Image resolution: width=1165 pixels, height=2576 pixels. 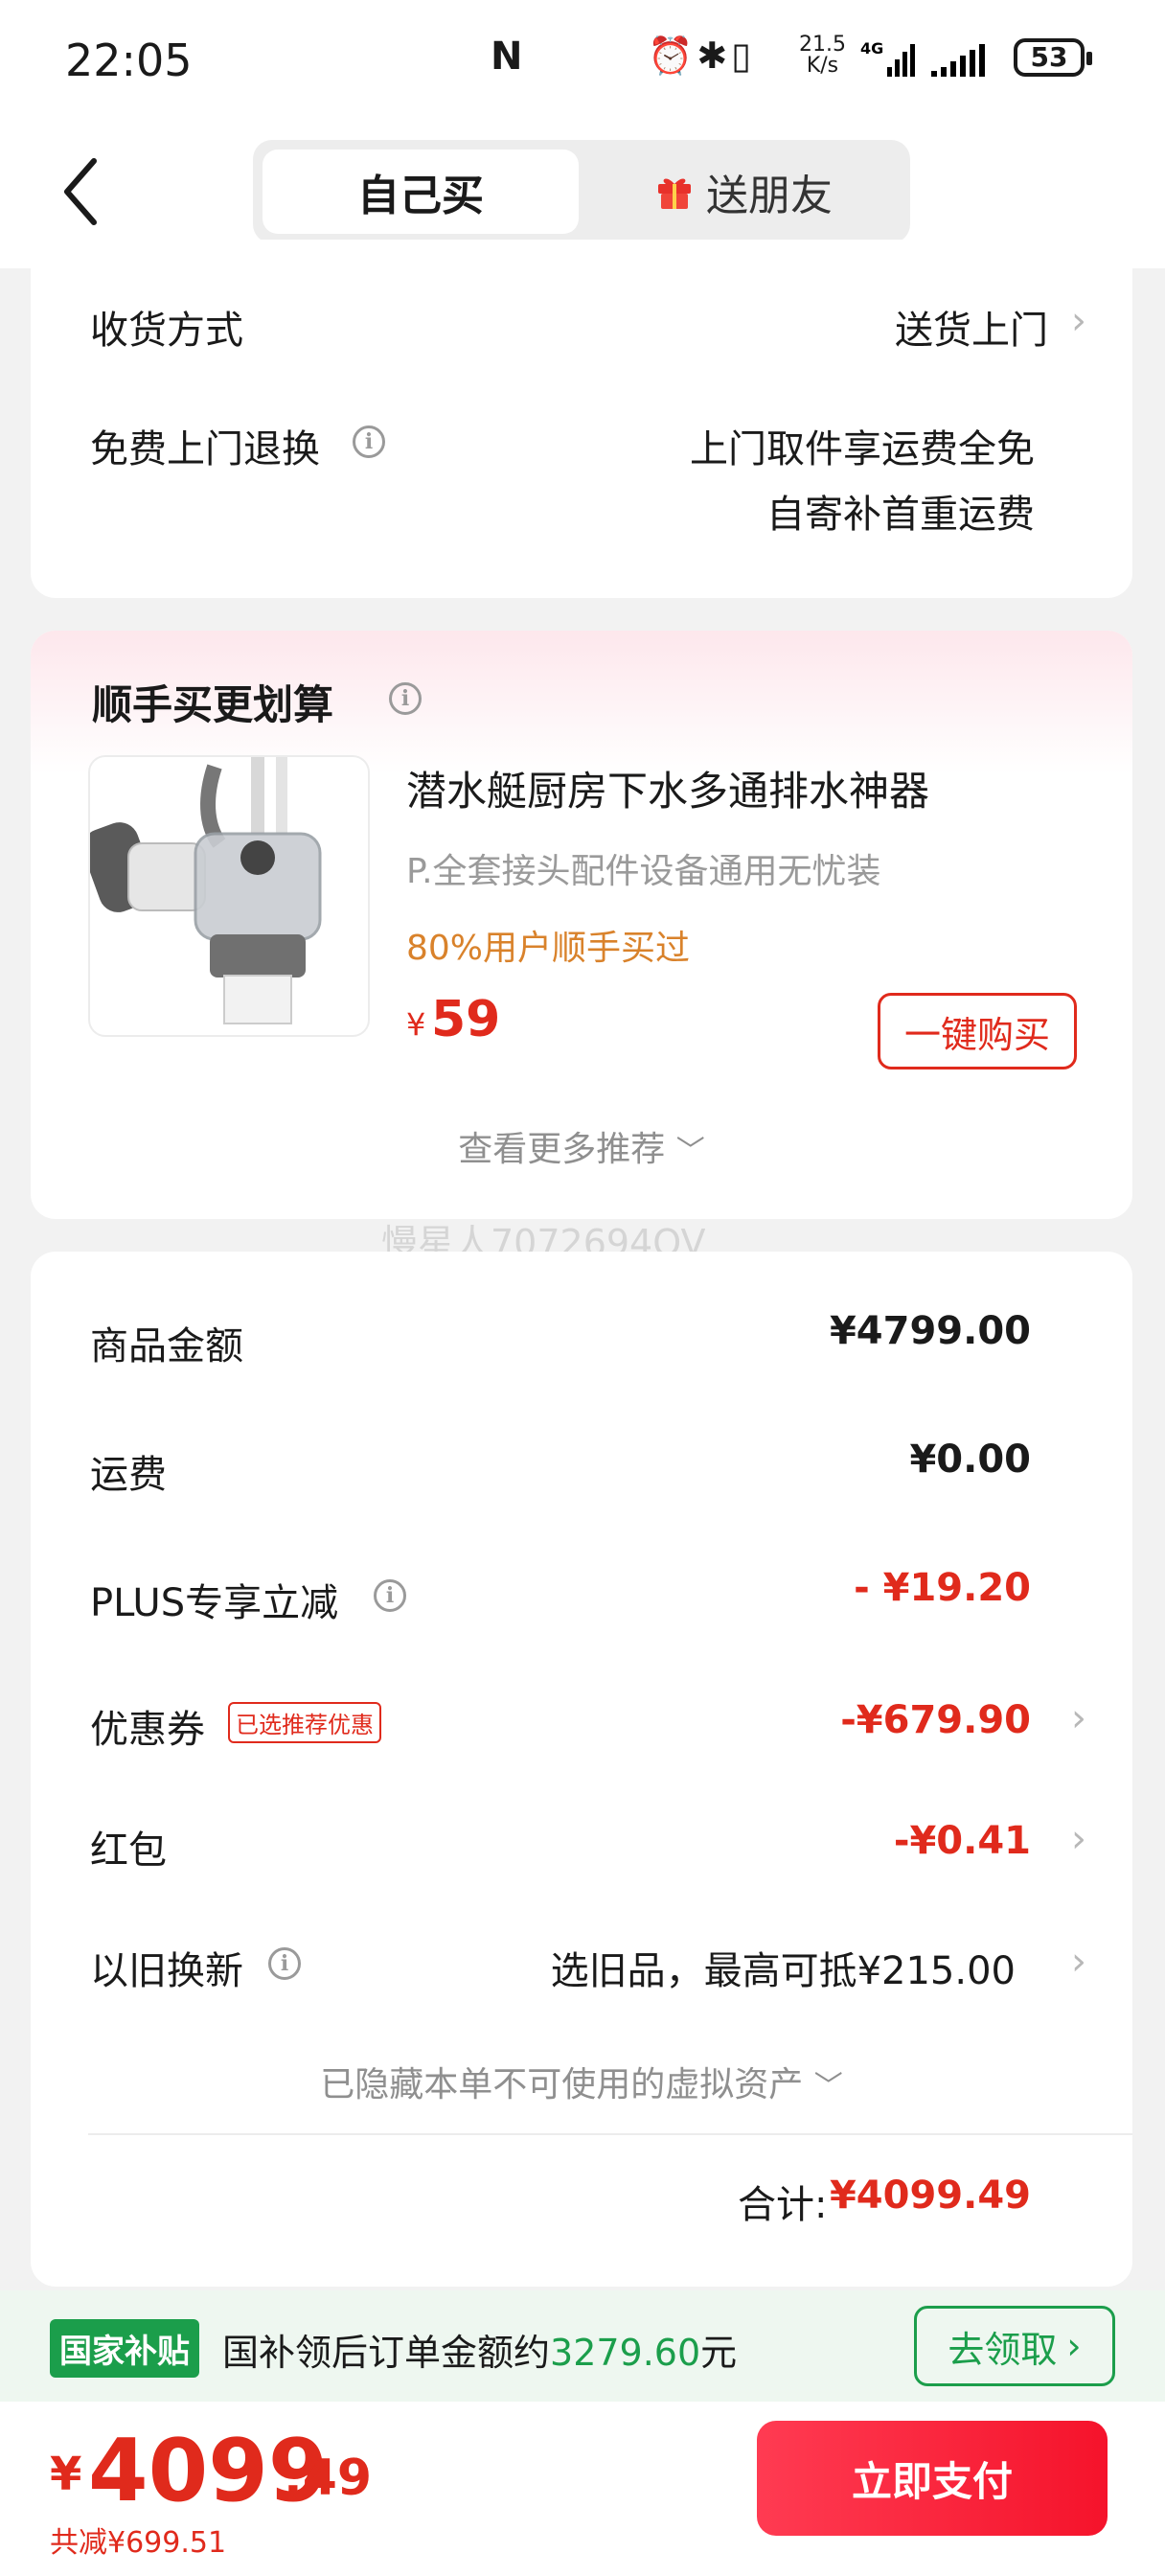 What do you see at coordinates (769, 196) in the screenshot?
I see `tab-gift-label: 送朋友` at bounding box center [769, 196].